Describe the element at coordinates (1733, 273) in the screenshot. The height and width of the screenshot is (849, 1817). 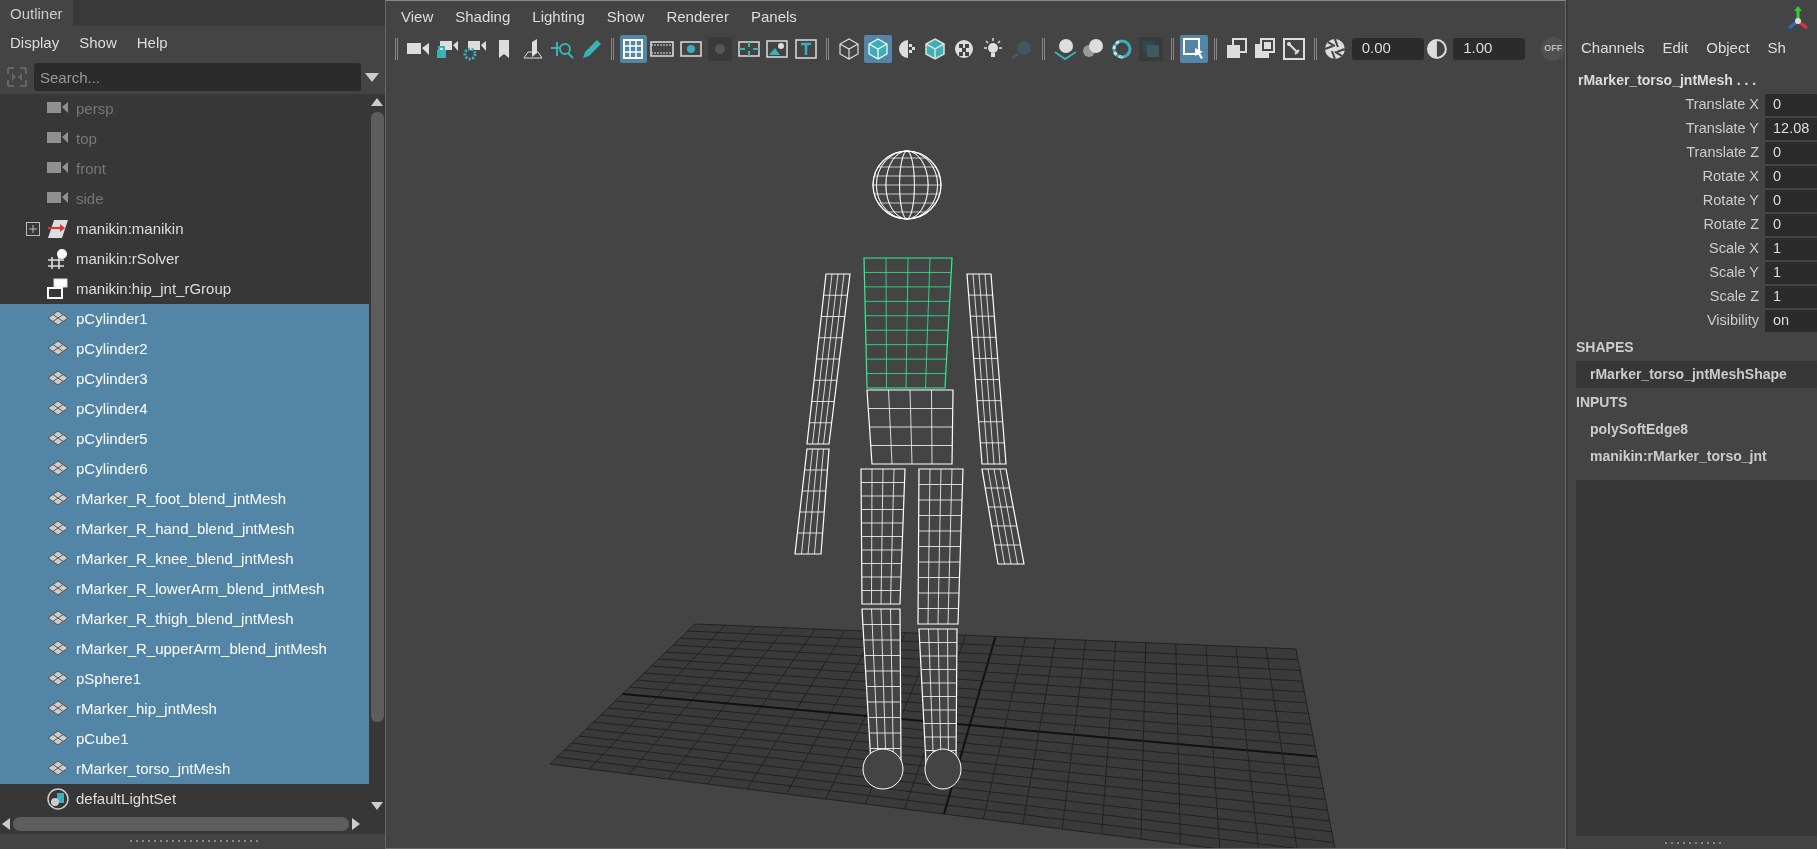
I see `attribute-label: Scale Y` at that location.